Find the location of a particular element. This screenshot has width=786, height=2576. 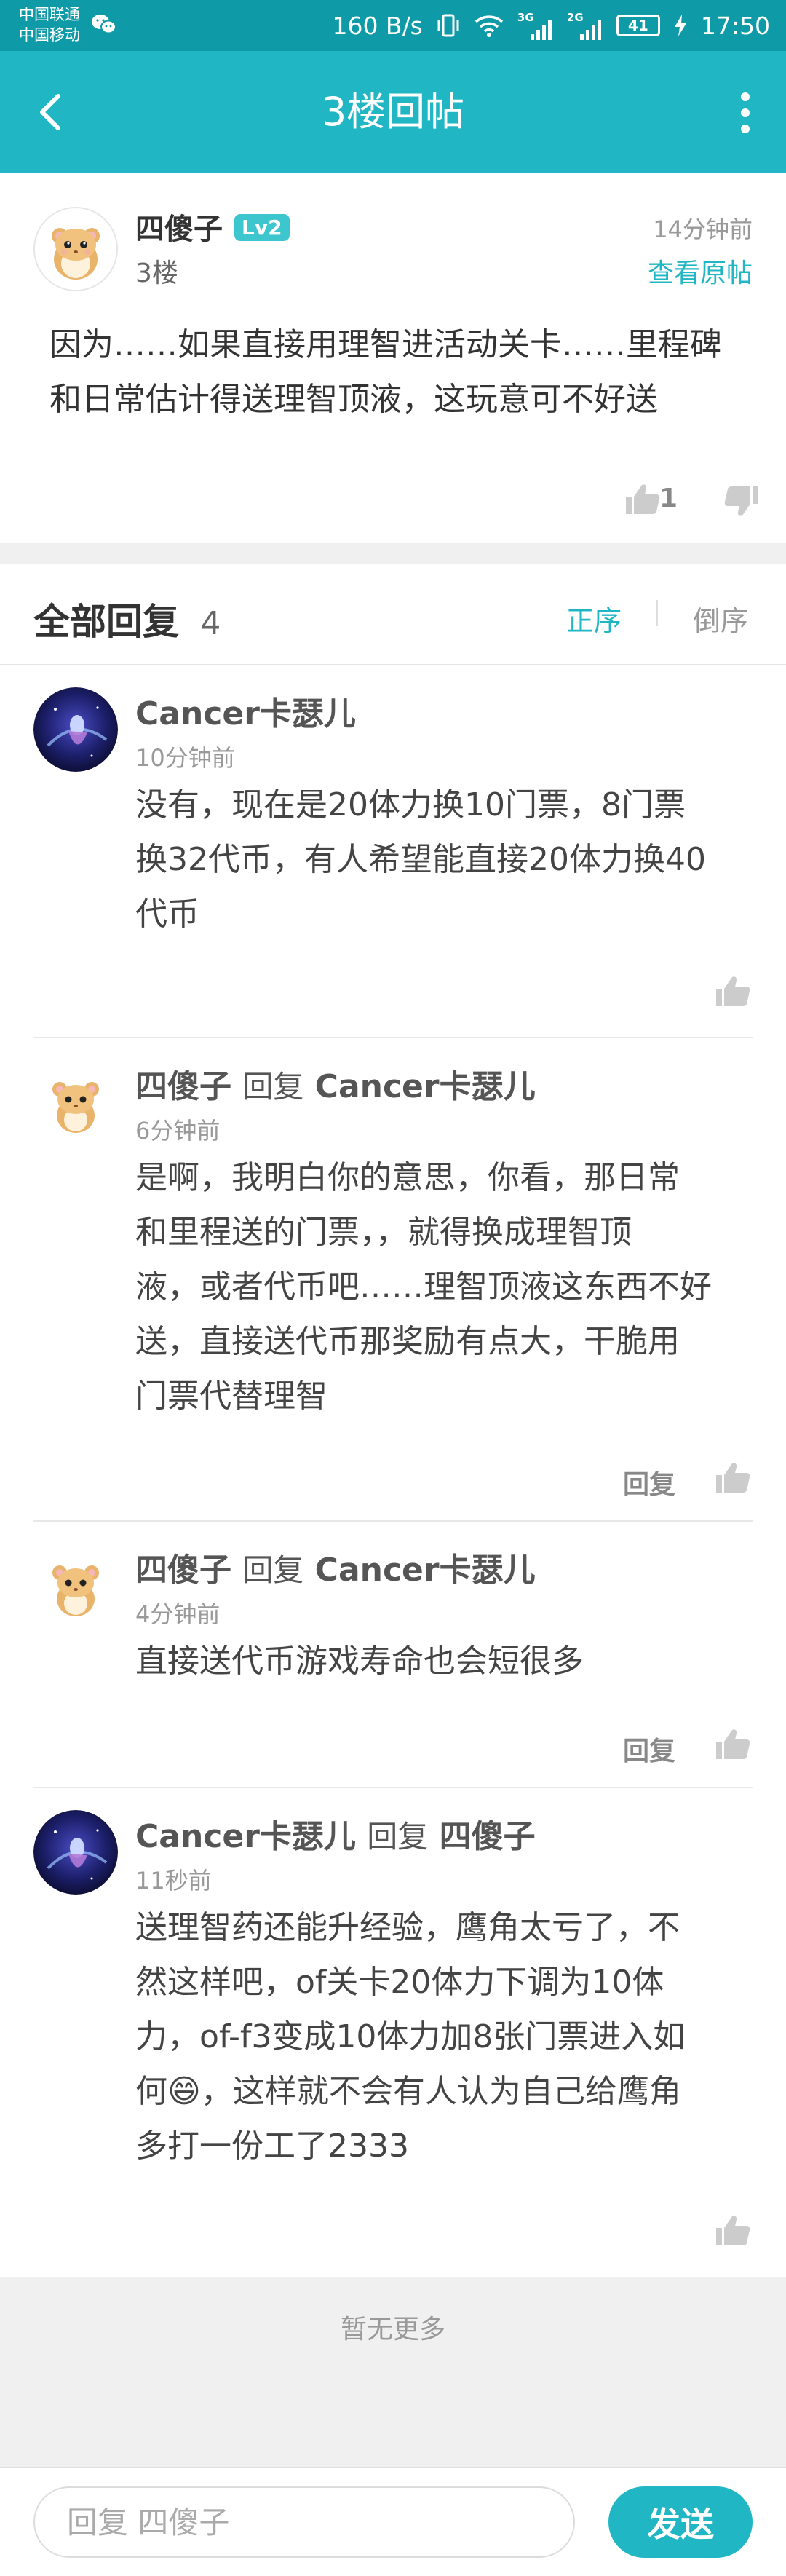

reply-content-line: 换32代币，有人希望能直接20体力换40 is located at coordinates (421, 860).